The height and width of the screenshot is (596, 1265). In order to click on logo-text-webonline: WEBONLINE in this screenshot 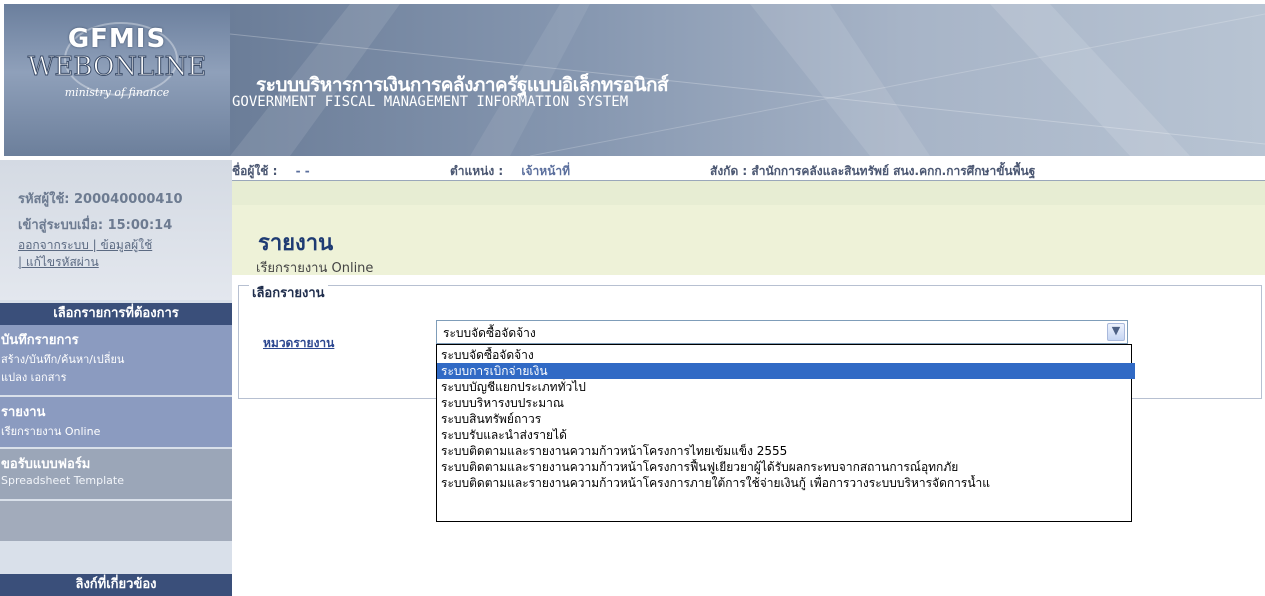, I will do `click(117, 67)`.